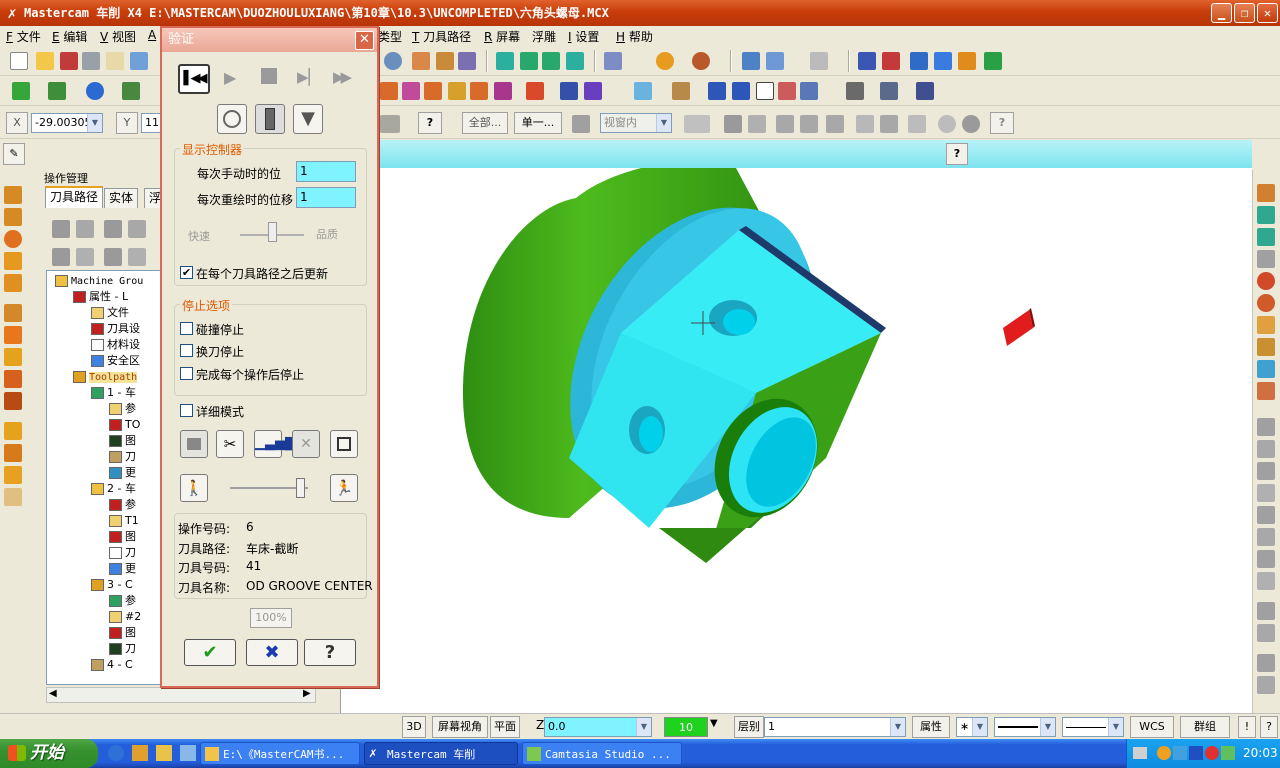 The width and height of the screenshot is (1280, 768). I want to click on wrench-icon, so click(819, 61).